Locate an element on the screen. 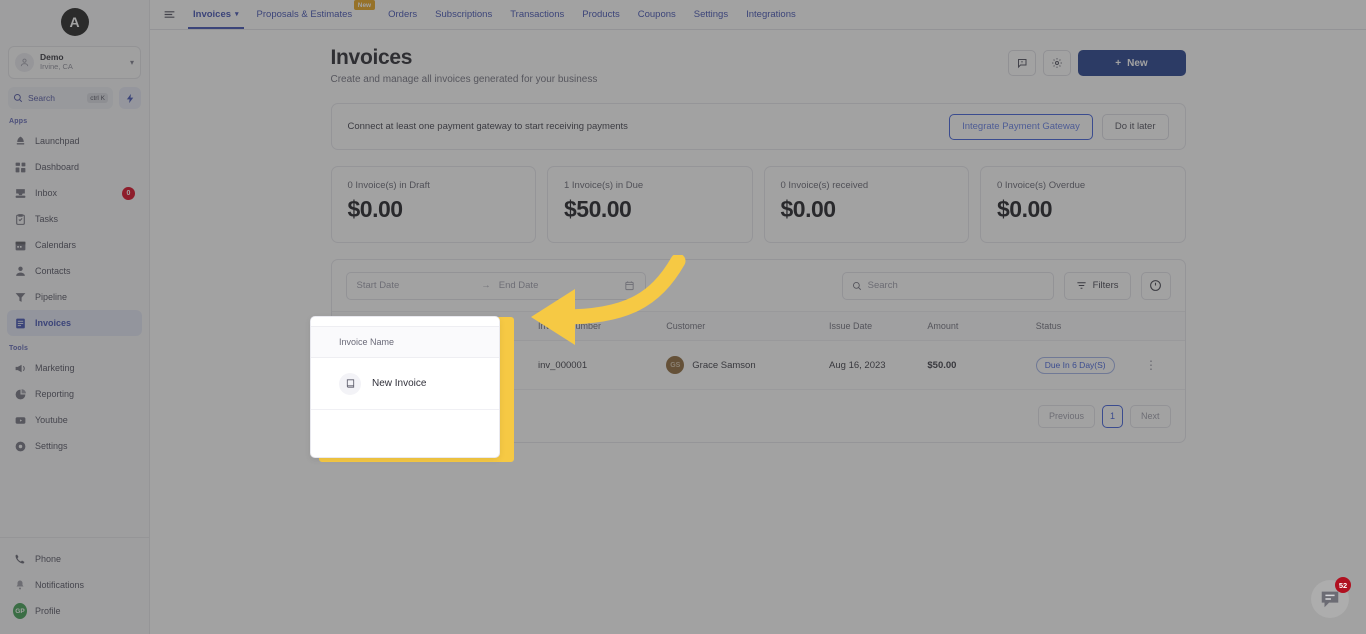 Image resolution: width=1366 pixels, height=634 pixels. account-avatar-icon is located at coordinates (24, 62).